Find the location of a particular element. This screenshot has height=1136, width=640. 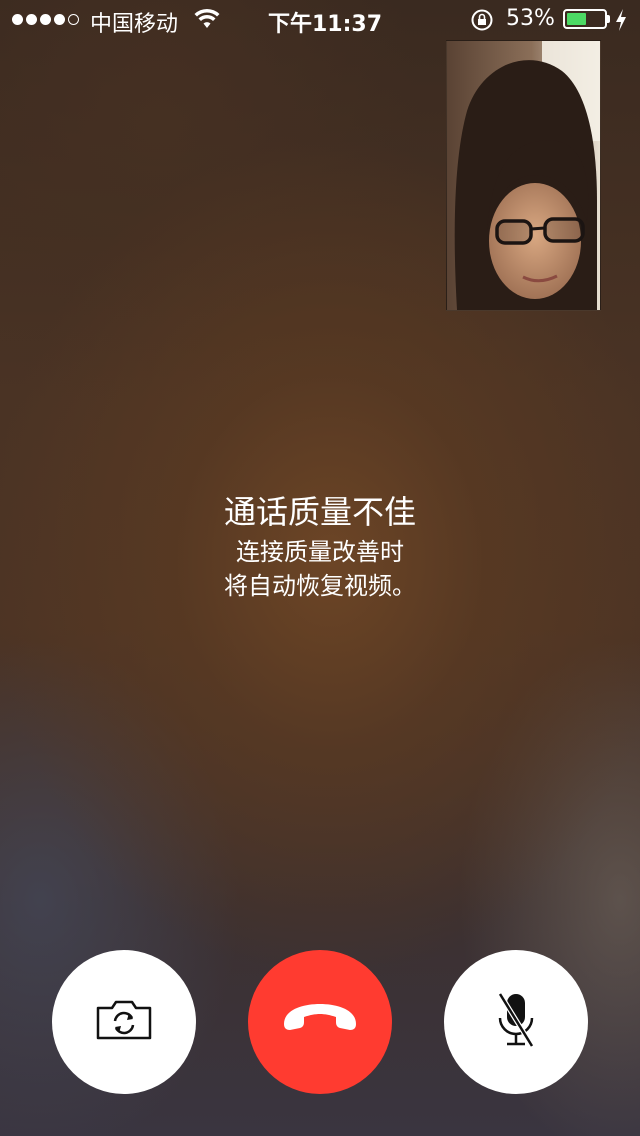

flip-camera-button is located at coordinates (124, 1022).